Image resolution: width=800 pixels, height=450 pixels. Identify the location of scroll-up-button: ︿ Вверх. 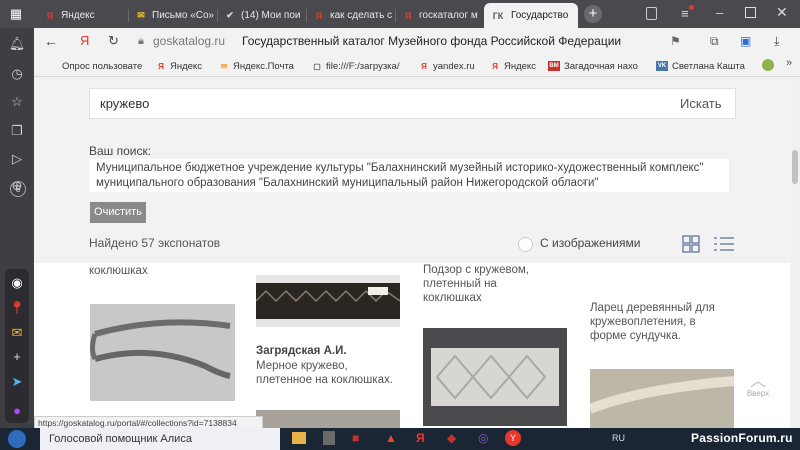
(758, 389).